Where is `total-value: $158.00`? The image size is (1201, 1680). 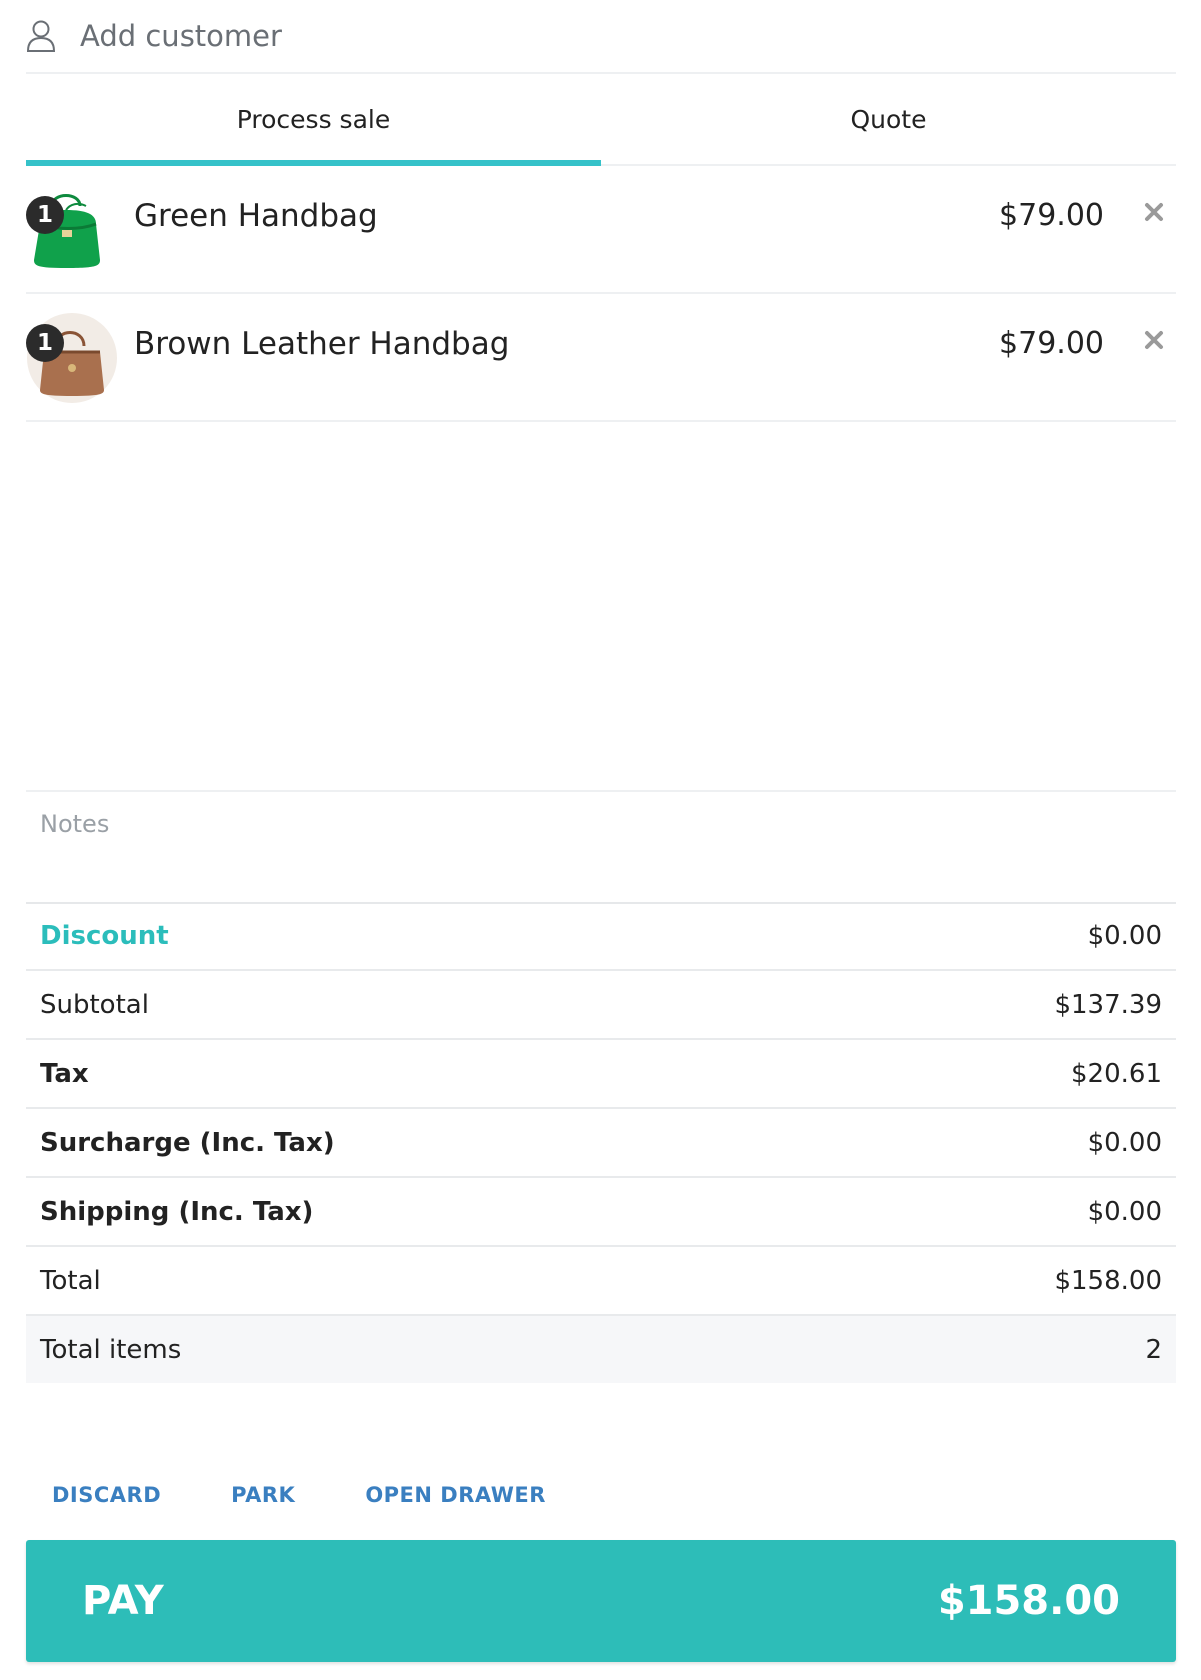
total-value: $158.00 is located at coordinates (1108, 1280).